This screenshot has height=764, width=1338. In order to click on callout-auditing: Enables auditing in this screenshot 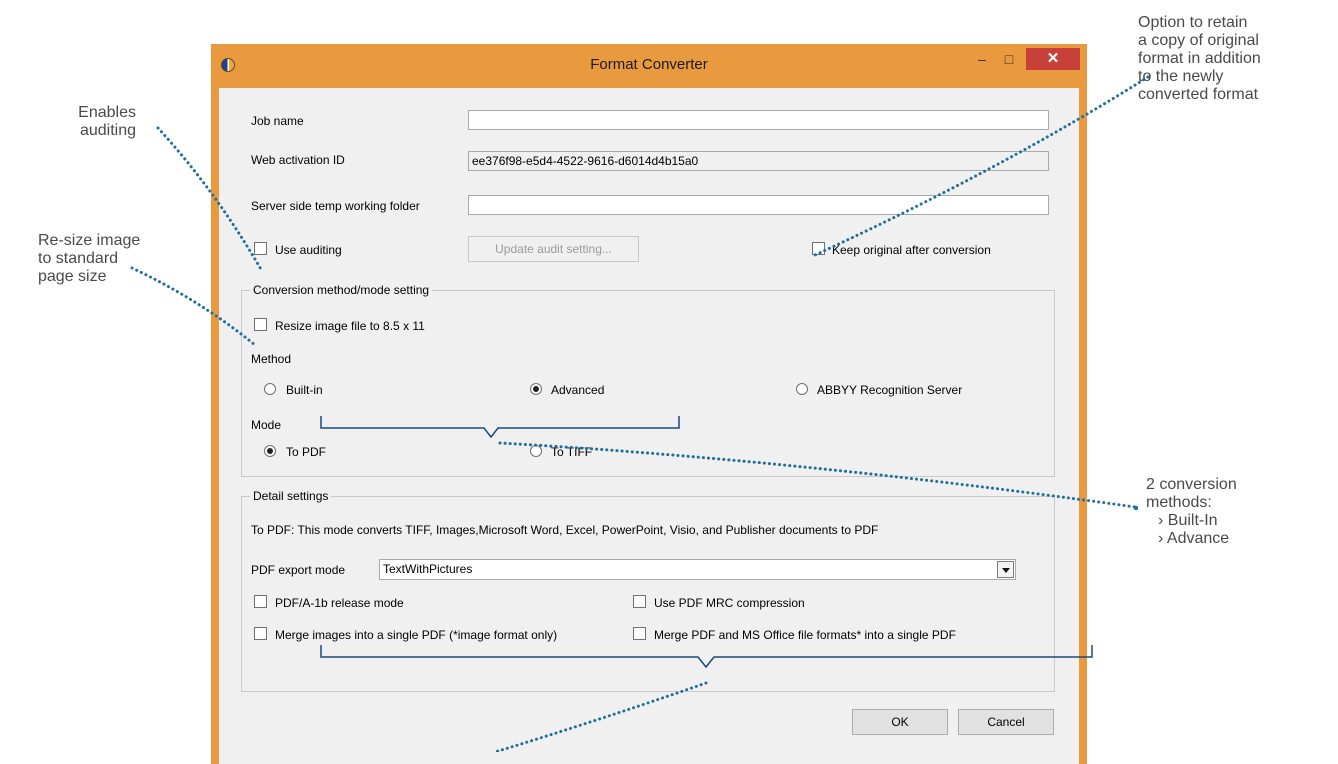, I will do `click(107, 121)`.